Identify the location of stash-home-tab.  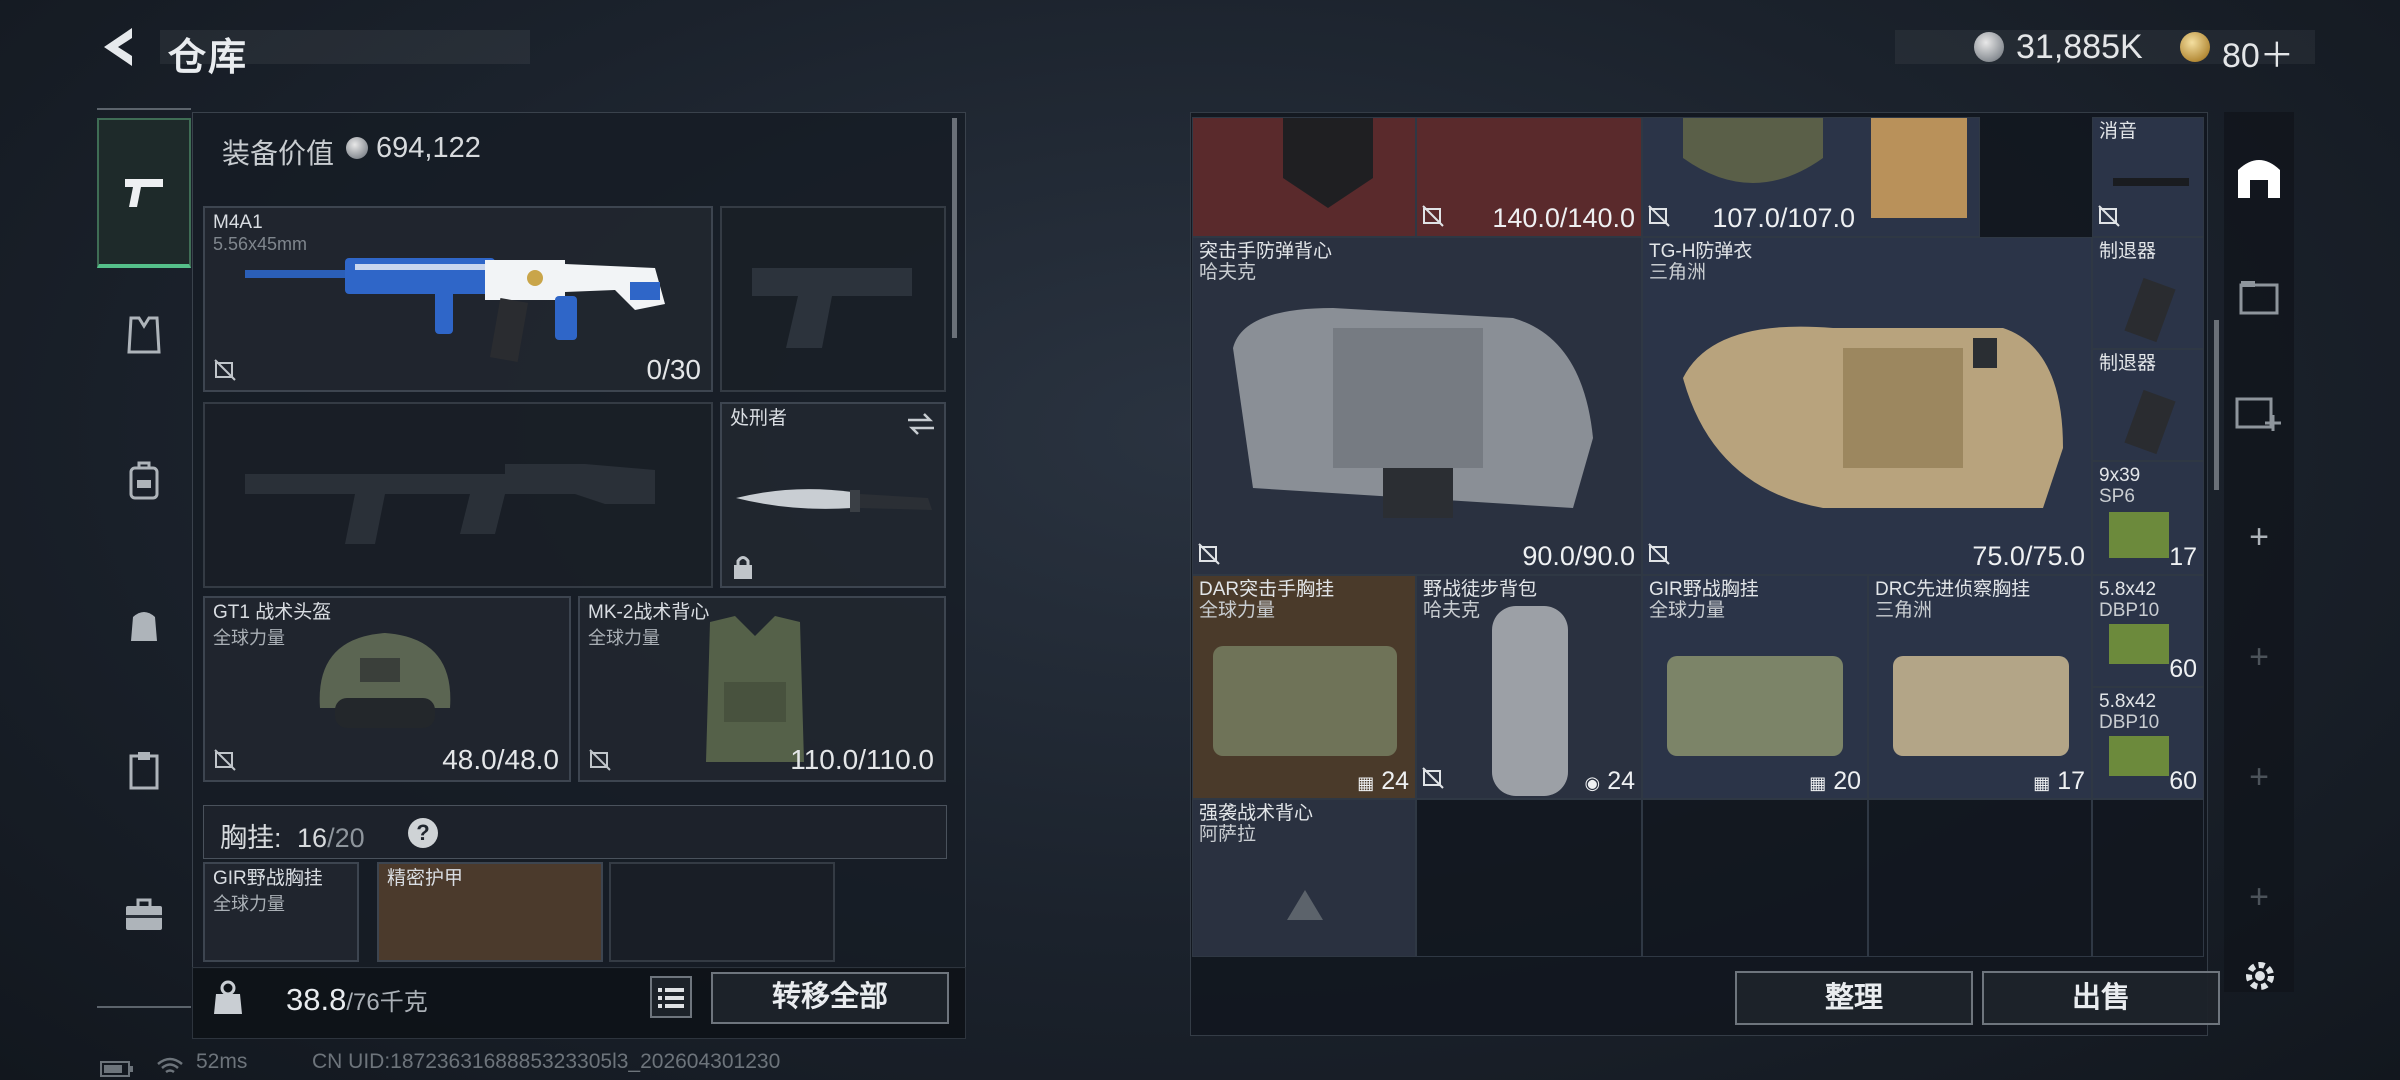
(2259, 177).